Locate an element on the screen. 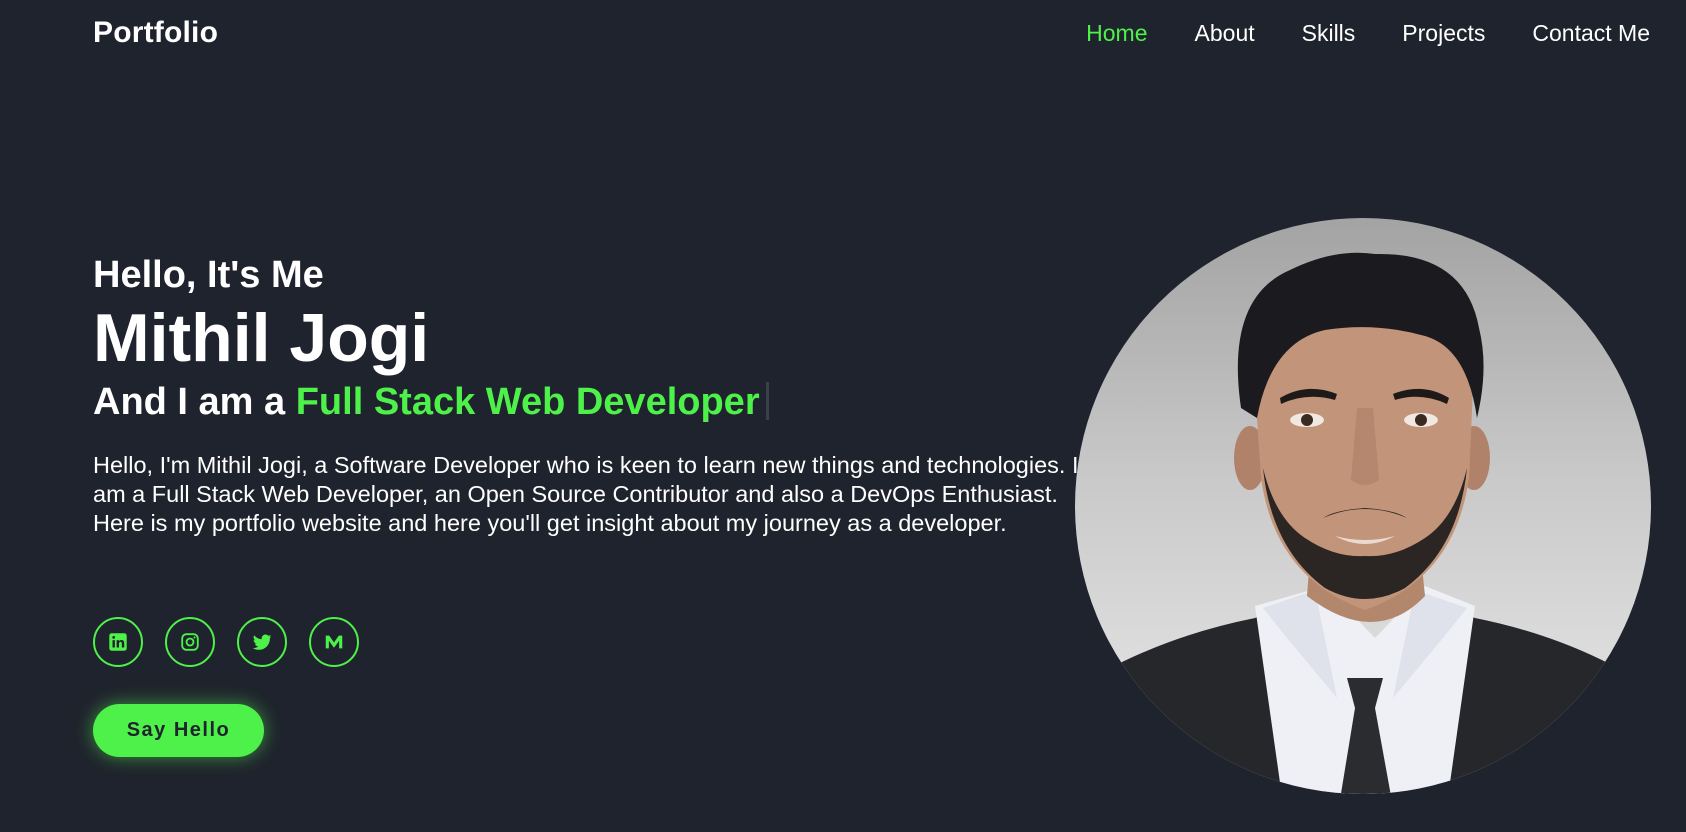  site-logo: Portfolio is located at coordinates (155, 33).